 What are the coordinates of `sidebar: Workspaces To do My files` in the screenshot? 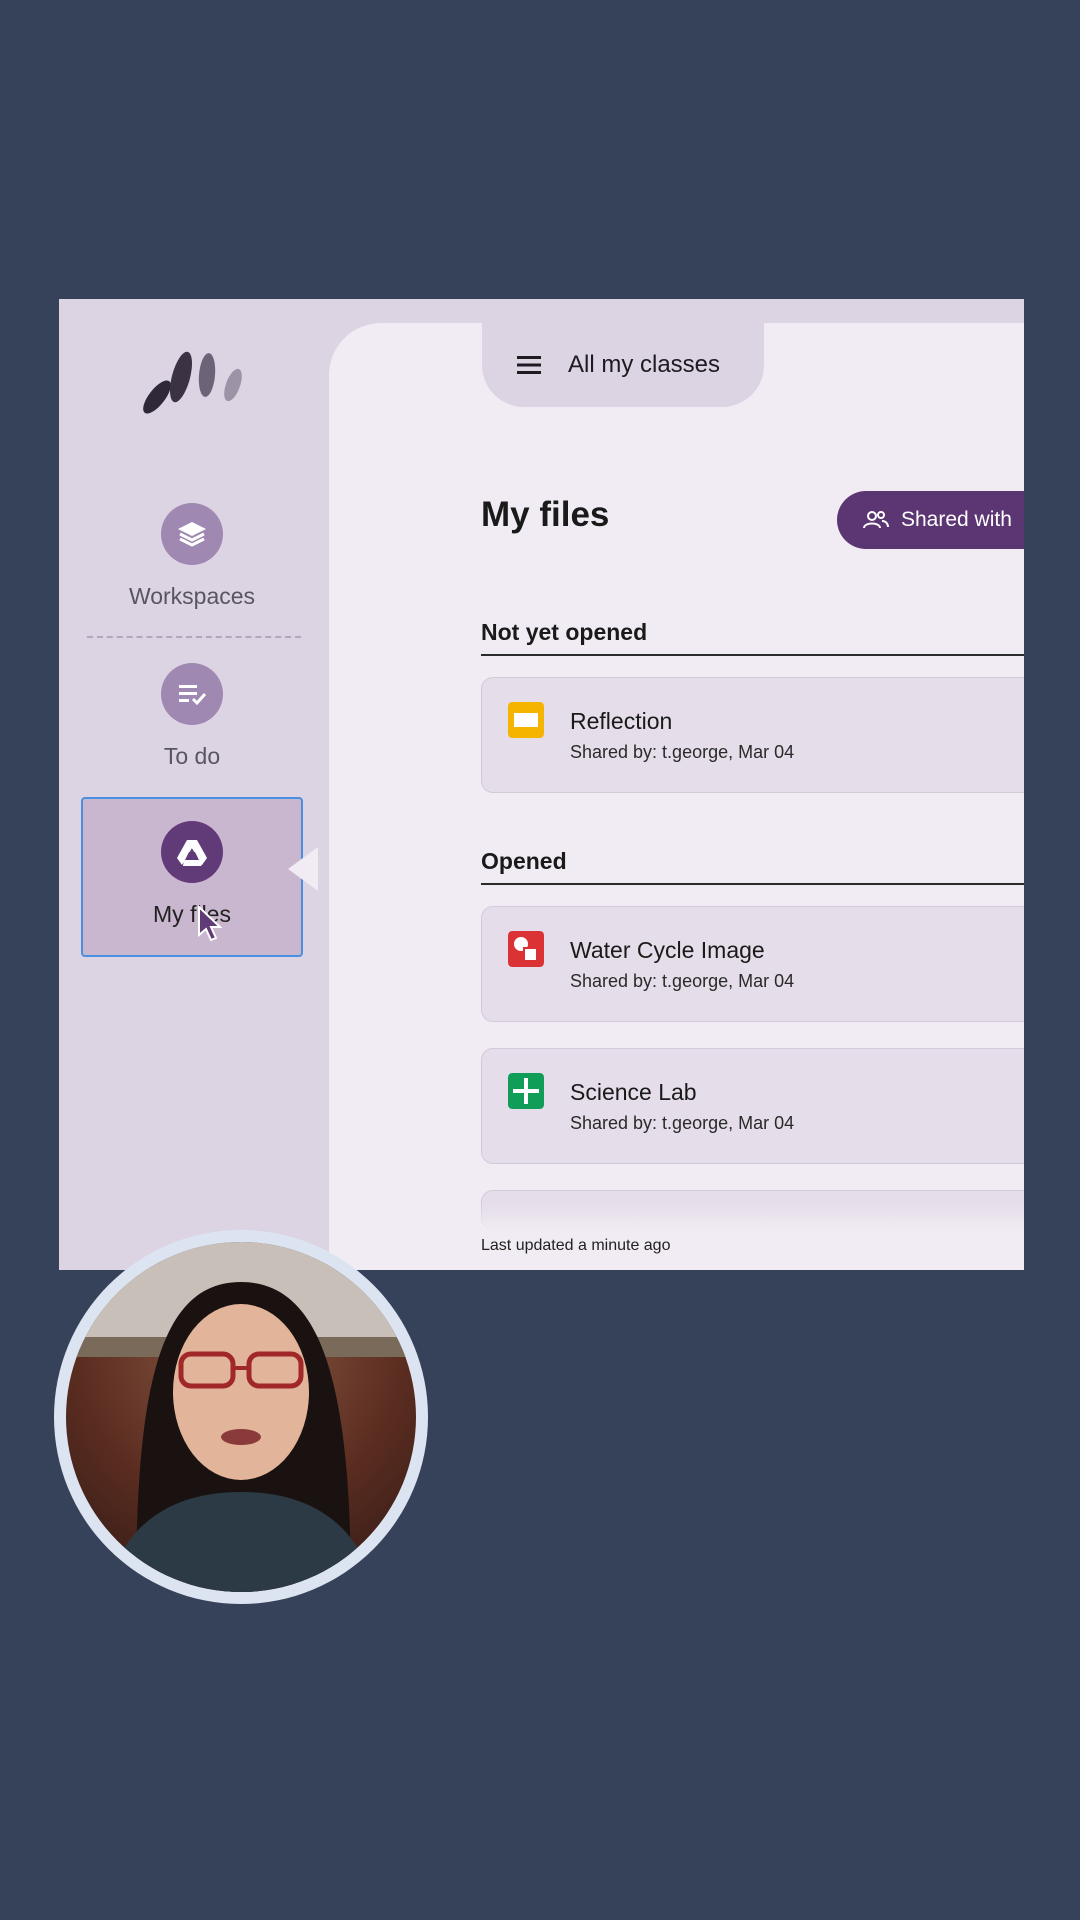 It's located at (194, 784).